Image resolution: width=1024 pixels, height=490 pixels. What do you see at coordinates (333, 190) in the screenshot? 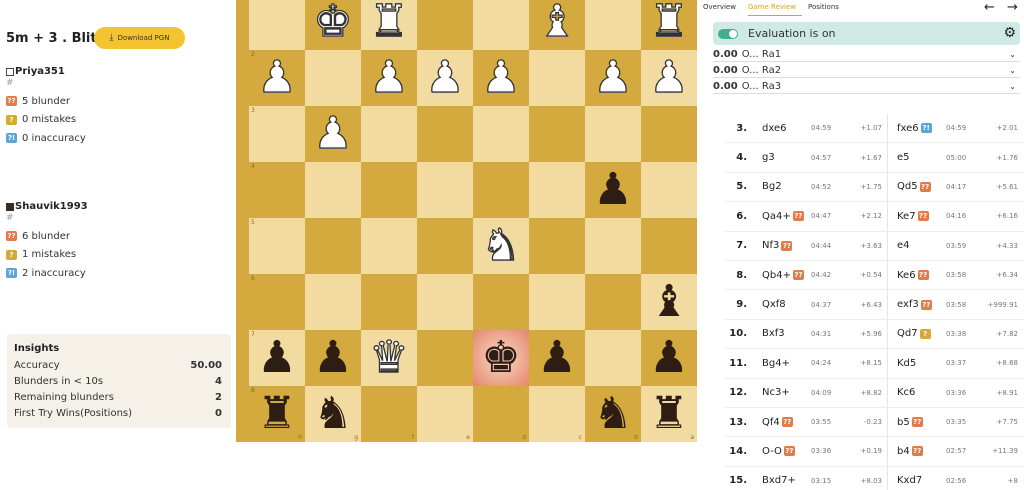
I see `square-g4` at bounding box center [333, 190].